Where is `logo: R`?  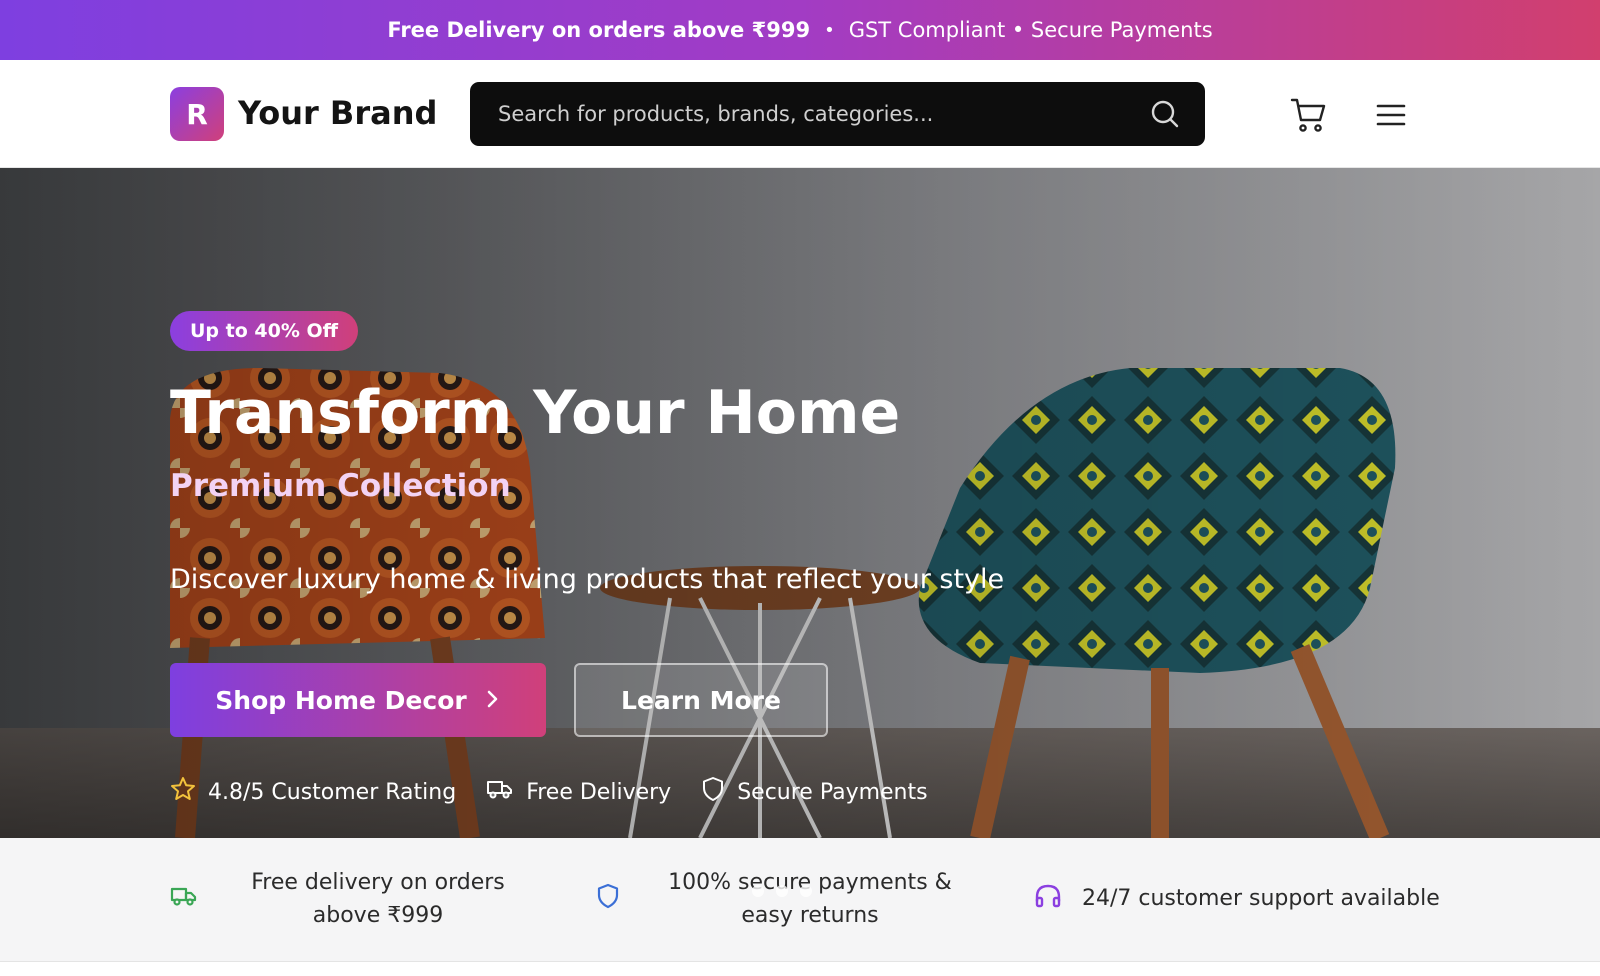
logo: R is located at coordinates (197, 114).